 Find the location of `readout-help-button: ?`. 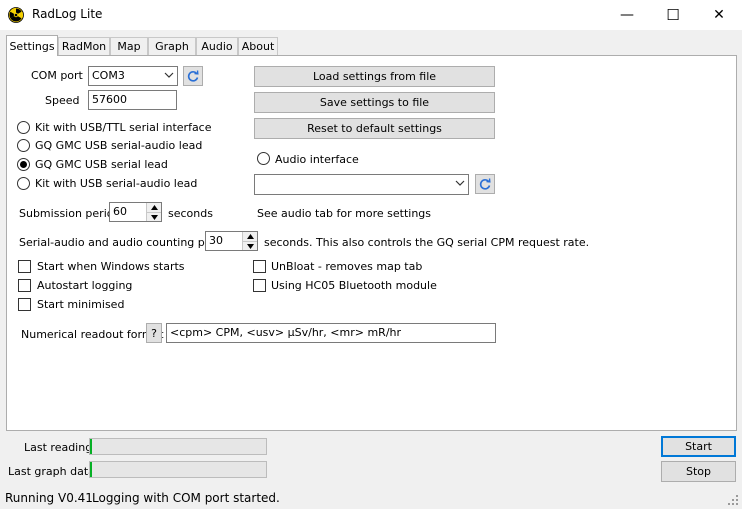

readout-help-button: ? is located at coordinates (154, 333).